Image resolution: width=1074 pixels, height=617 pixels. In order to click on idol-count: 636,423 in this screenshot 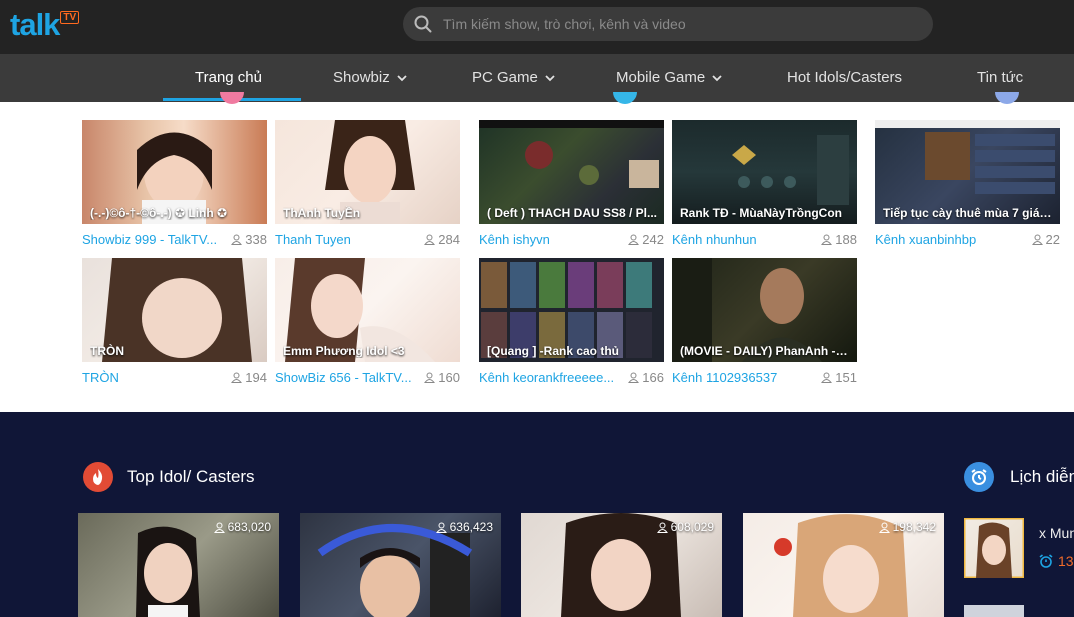, I will do `click(471, 527)`.